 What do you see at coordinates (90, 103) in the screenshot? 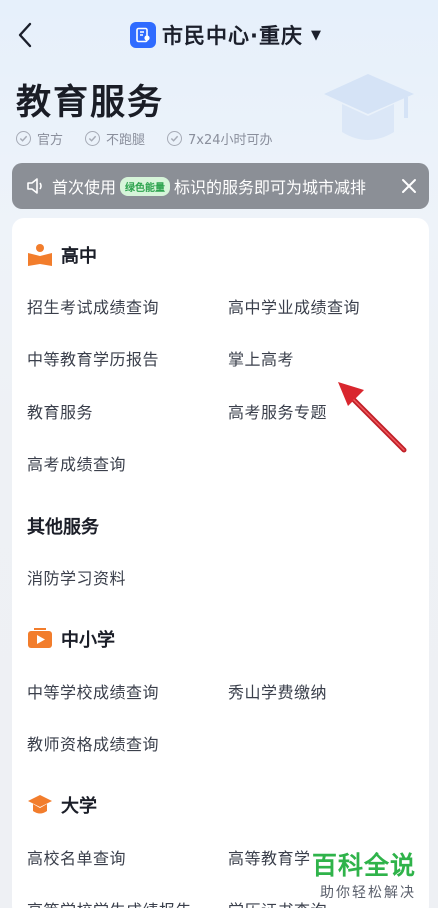
I see `page-title: 教育服务` at bounding box center [90, 103].